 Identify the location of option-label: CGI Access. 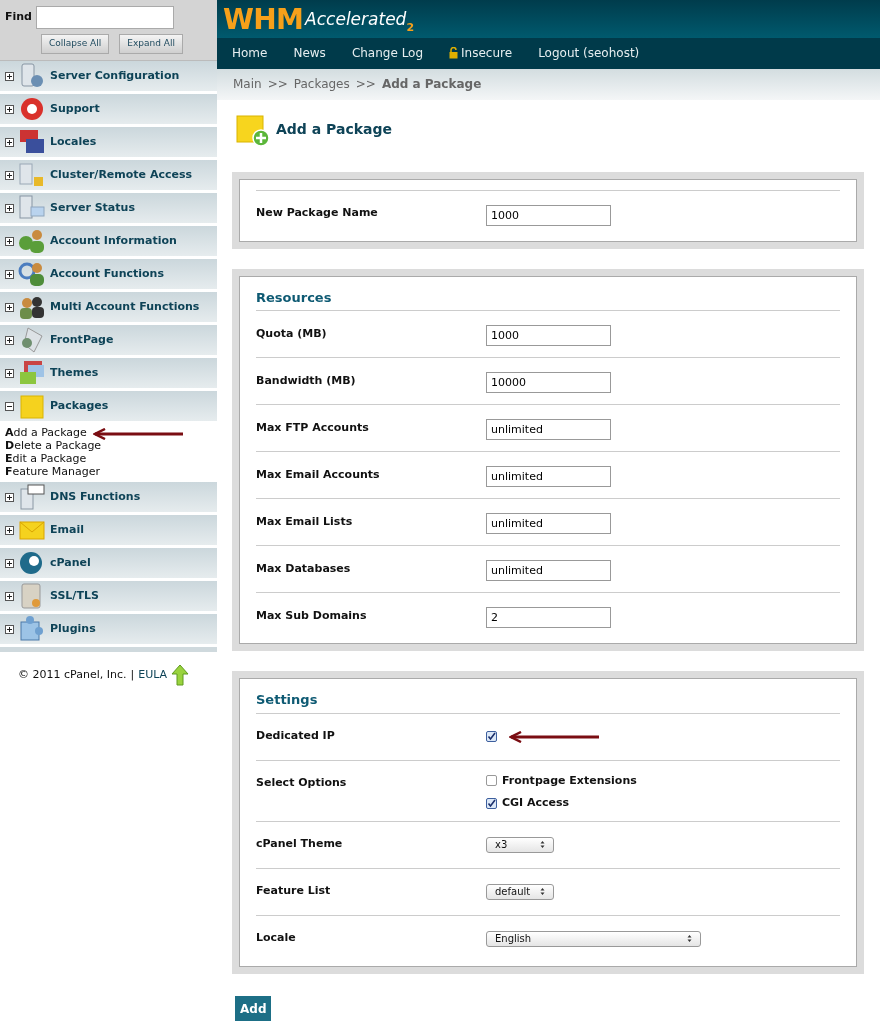
(536, 803).